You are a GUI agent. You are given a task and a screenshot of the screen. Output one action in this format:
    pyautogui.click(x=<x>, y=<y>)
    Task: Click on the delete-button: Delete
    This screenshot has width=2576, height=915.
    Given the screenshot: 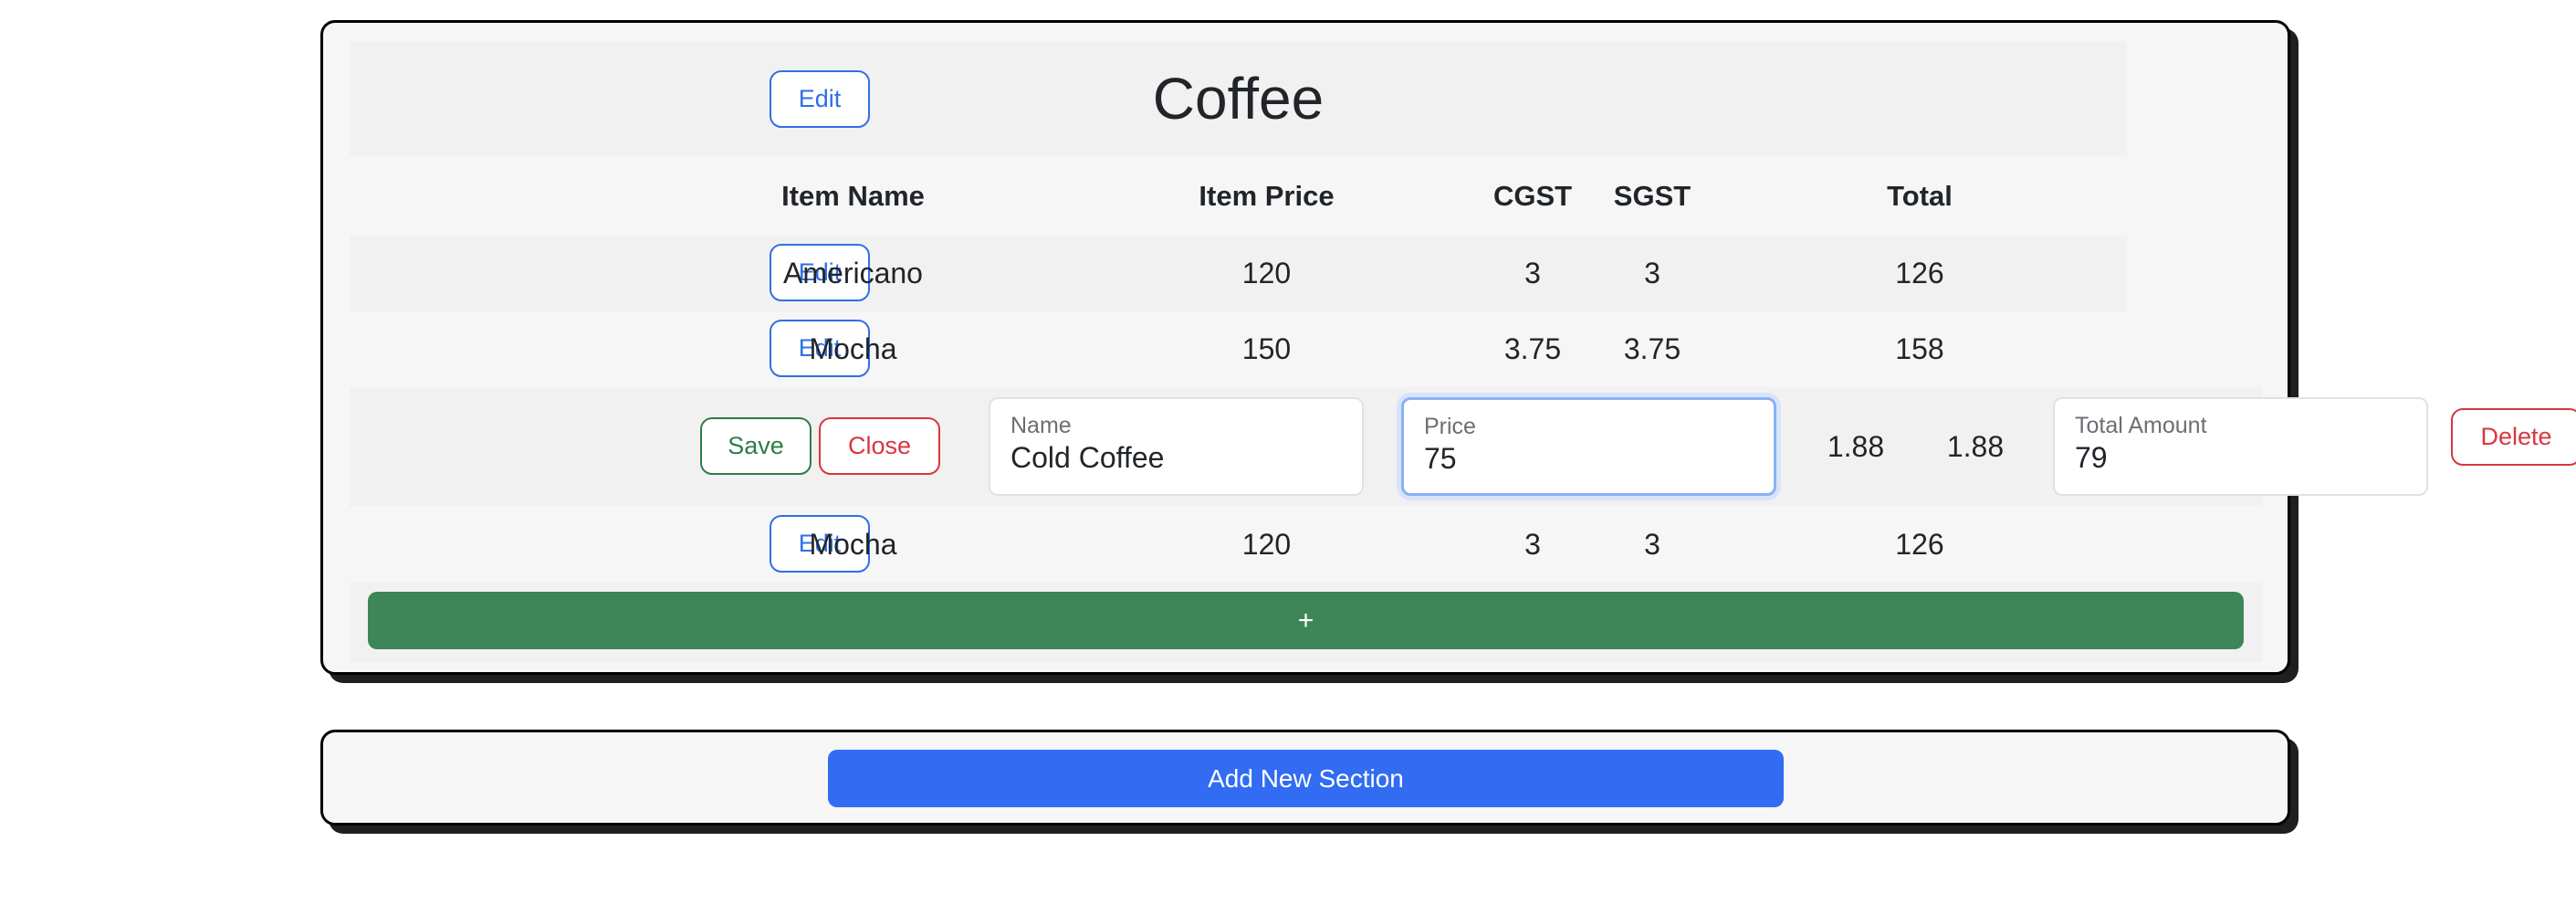 What is the action you would take?
    pyautogui.click(x=2513, y=437)
    